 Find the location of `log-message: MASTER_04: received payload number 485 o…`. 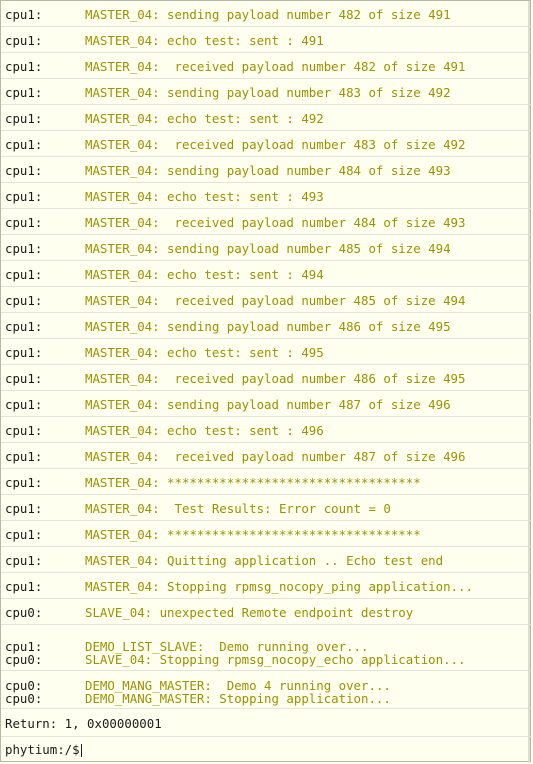

log-message: MASTER_04: received payload number 485 o… is located at coordinates (275, 300).